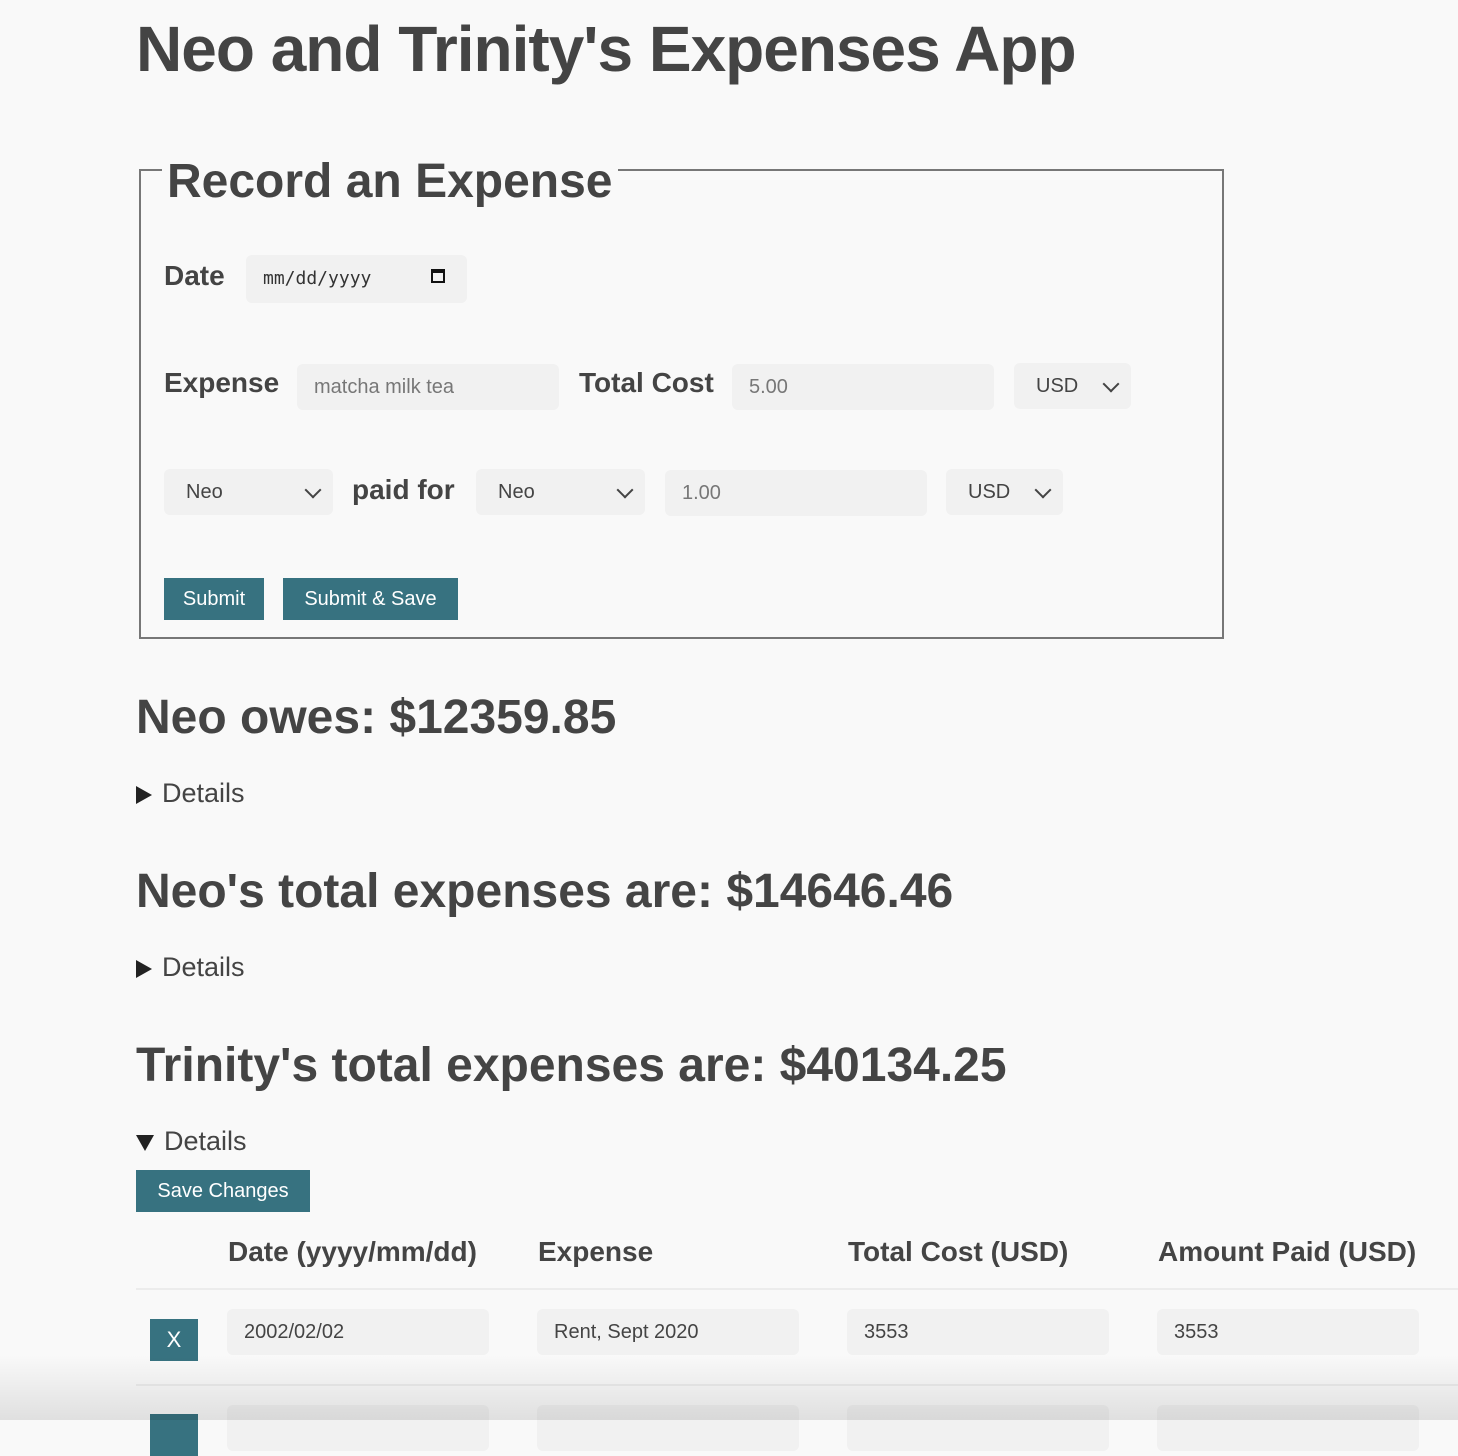 This screenshot has height=1456, width=1458. I want to click on delete-row-button, so click(174, 1435).